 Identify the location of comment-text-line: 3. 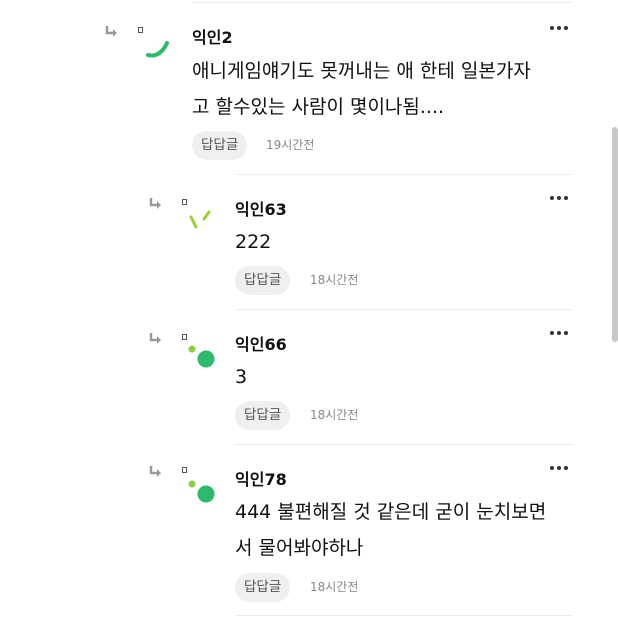
(241, 377).